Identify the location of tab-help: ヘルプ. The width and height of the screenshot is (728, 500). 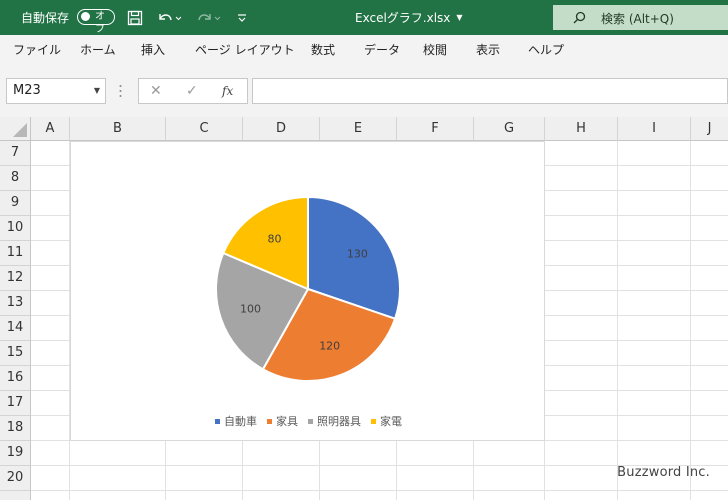
(546, 50).